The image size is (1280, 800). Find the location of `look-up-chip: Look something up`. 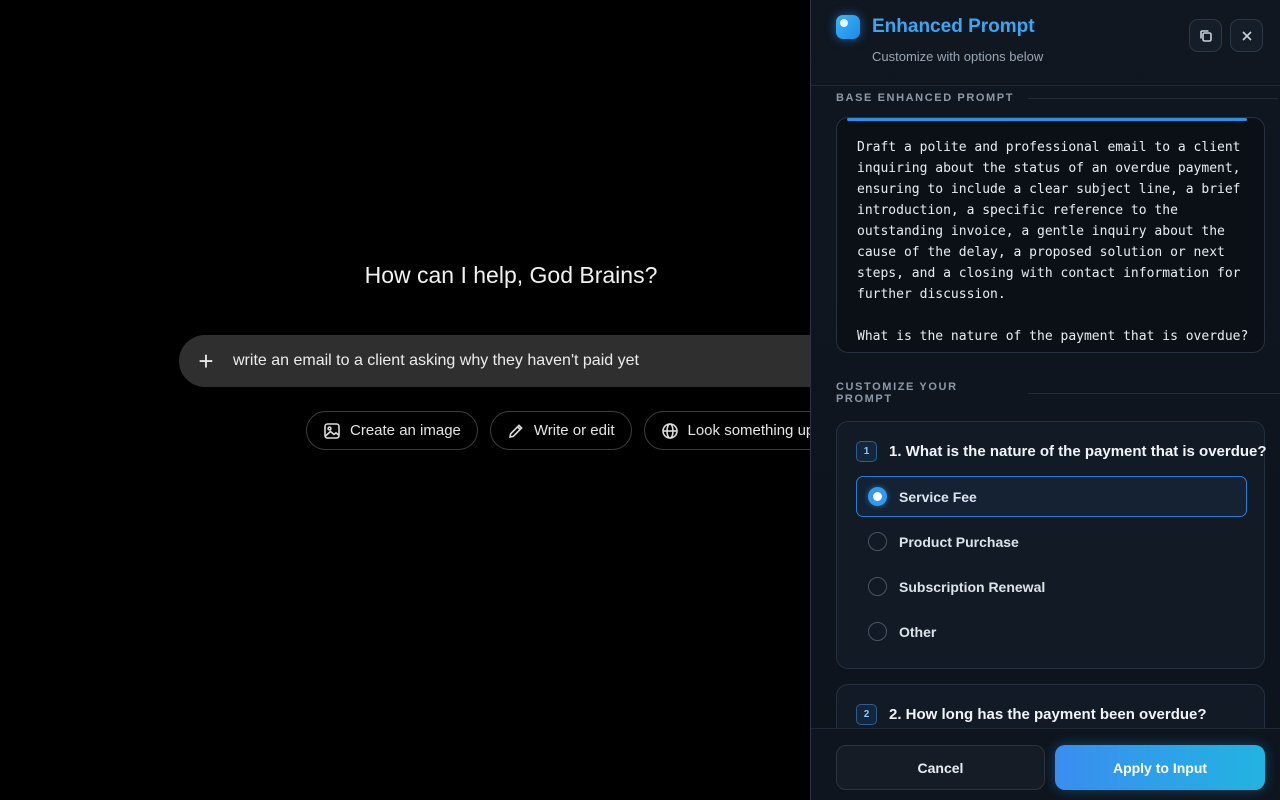

look-up-chip: Look something up is located at coordinates (727, 430).